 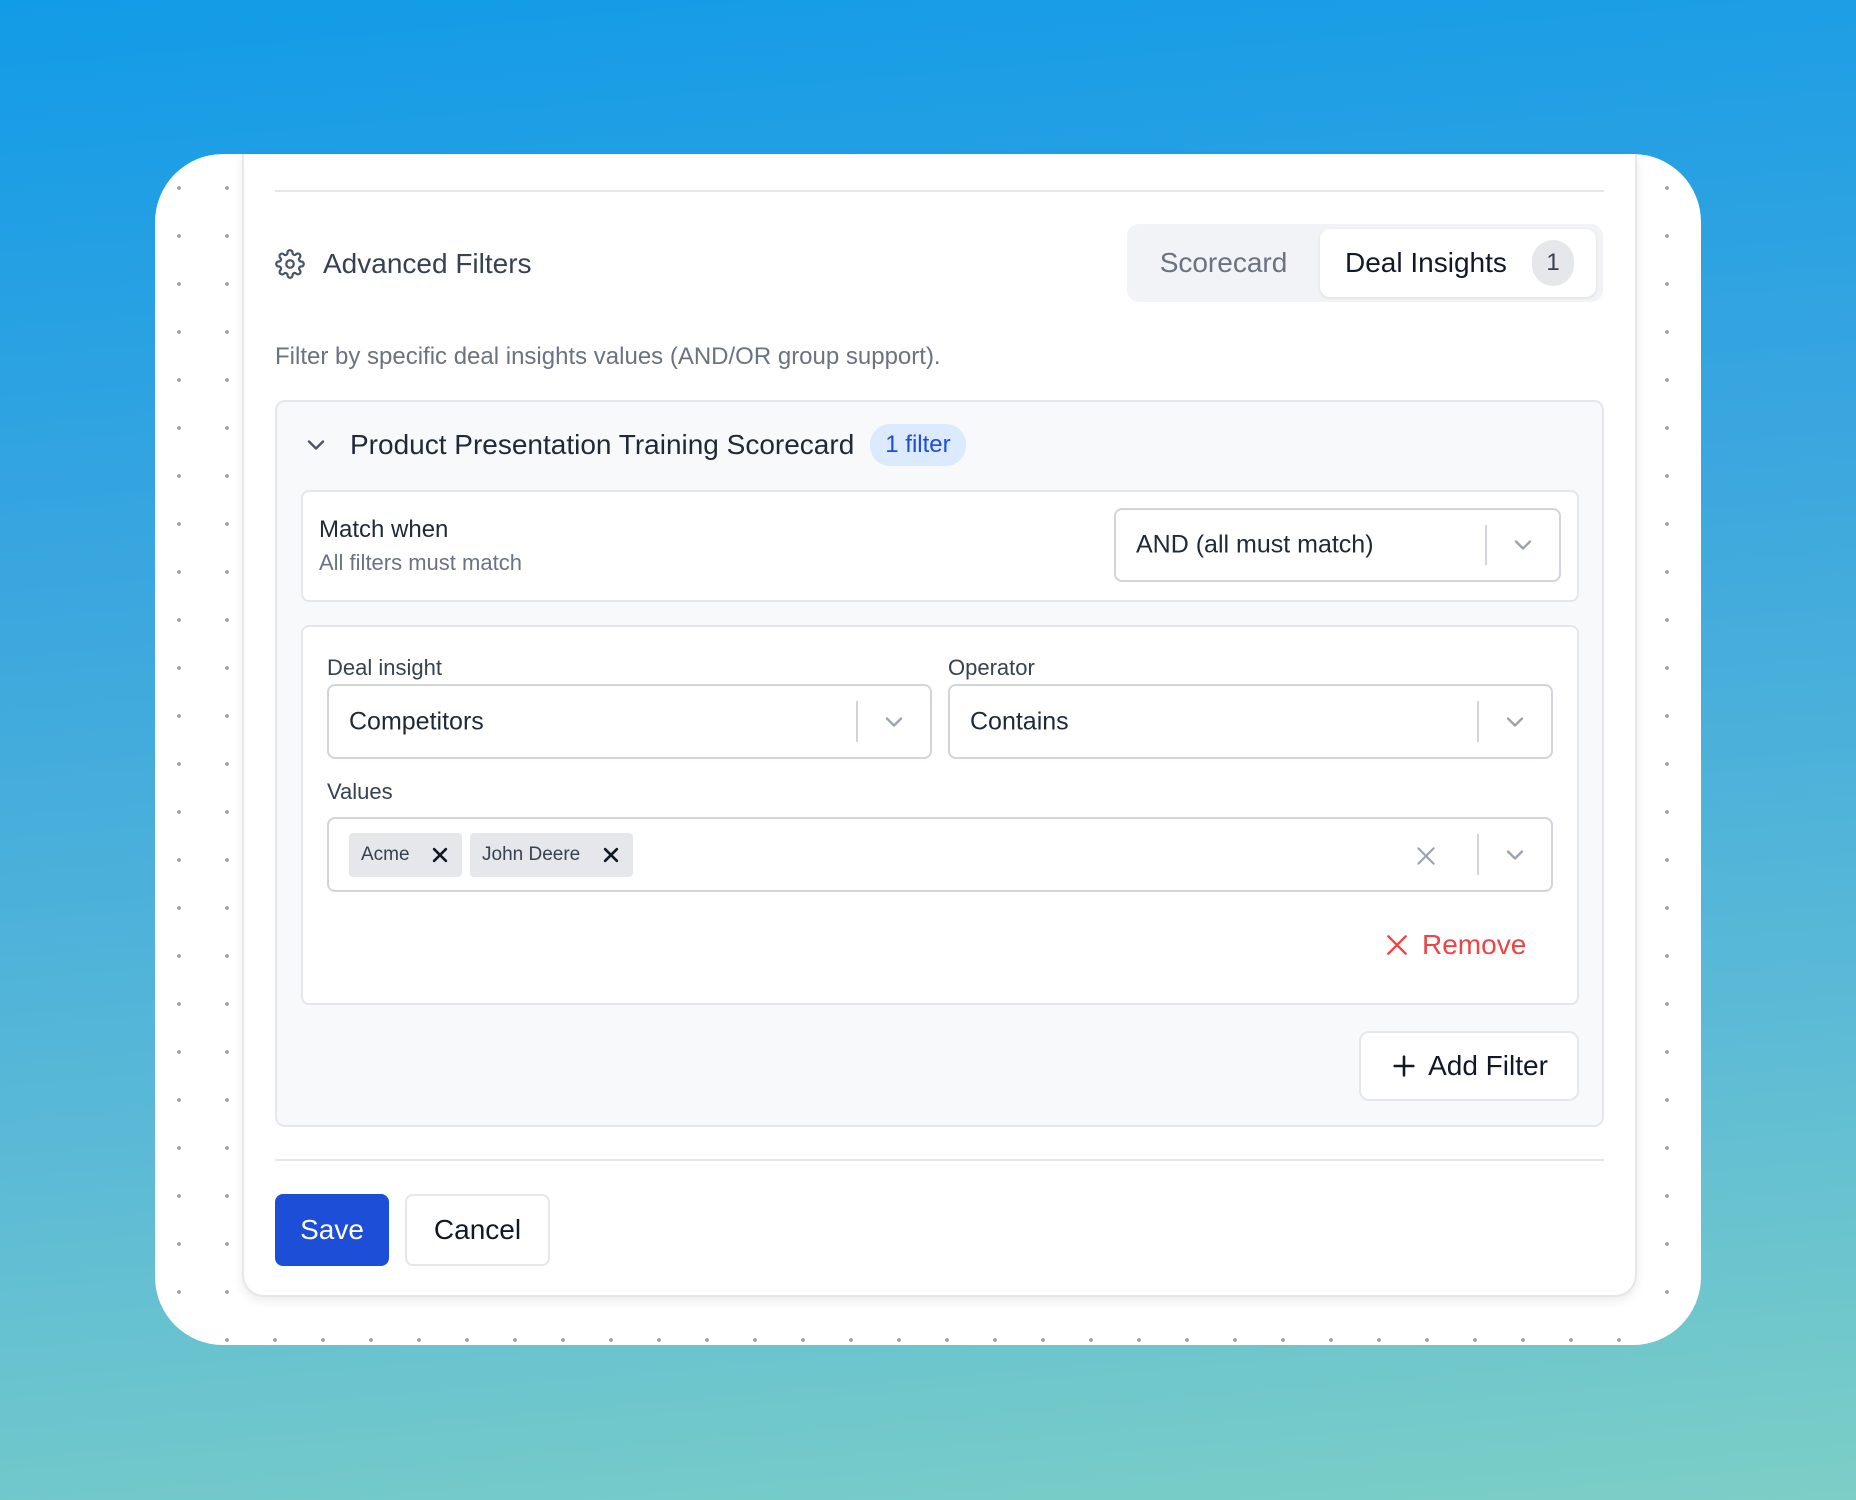 I want to click on filter-count-badge: 1 filter, so click(x=918, y=445).